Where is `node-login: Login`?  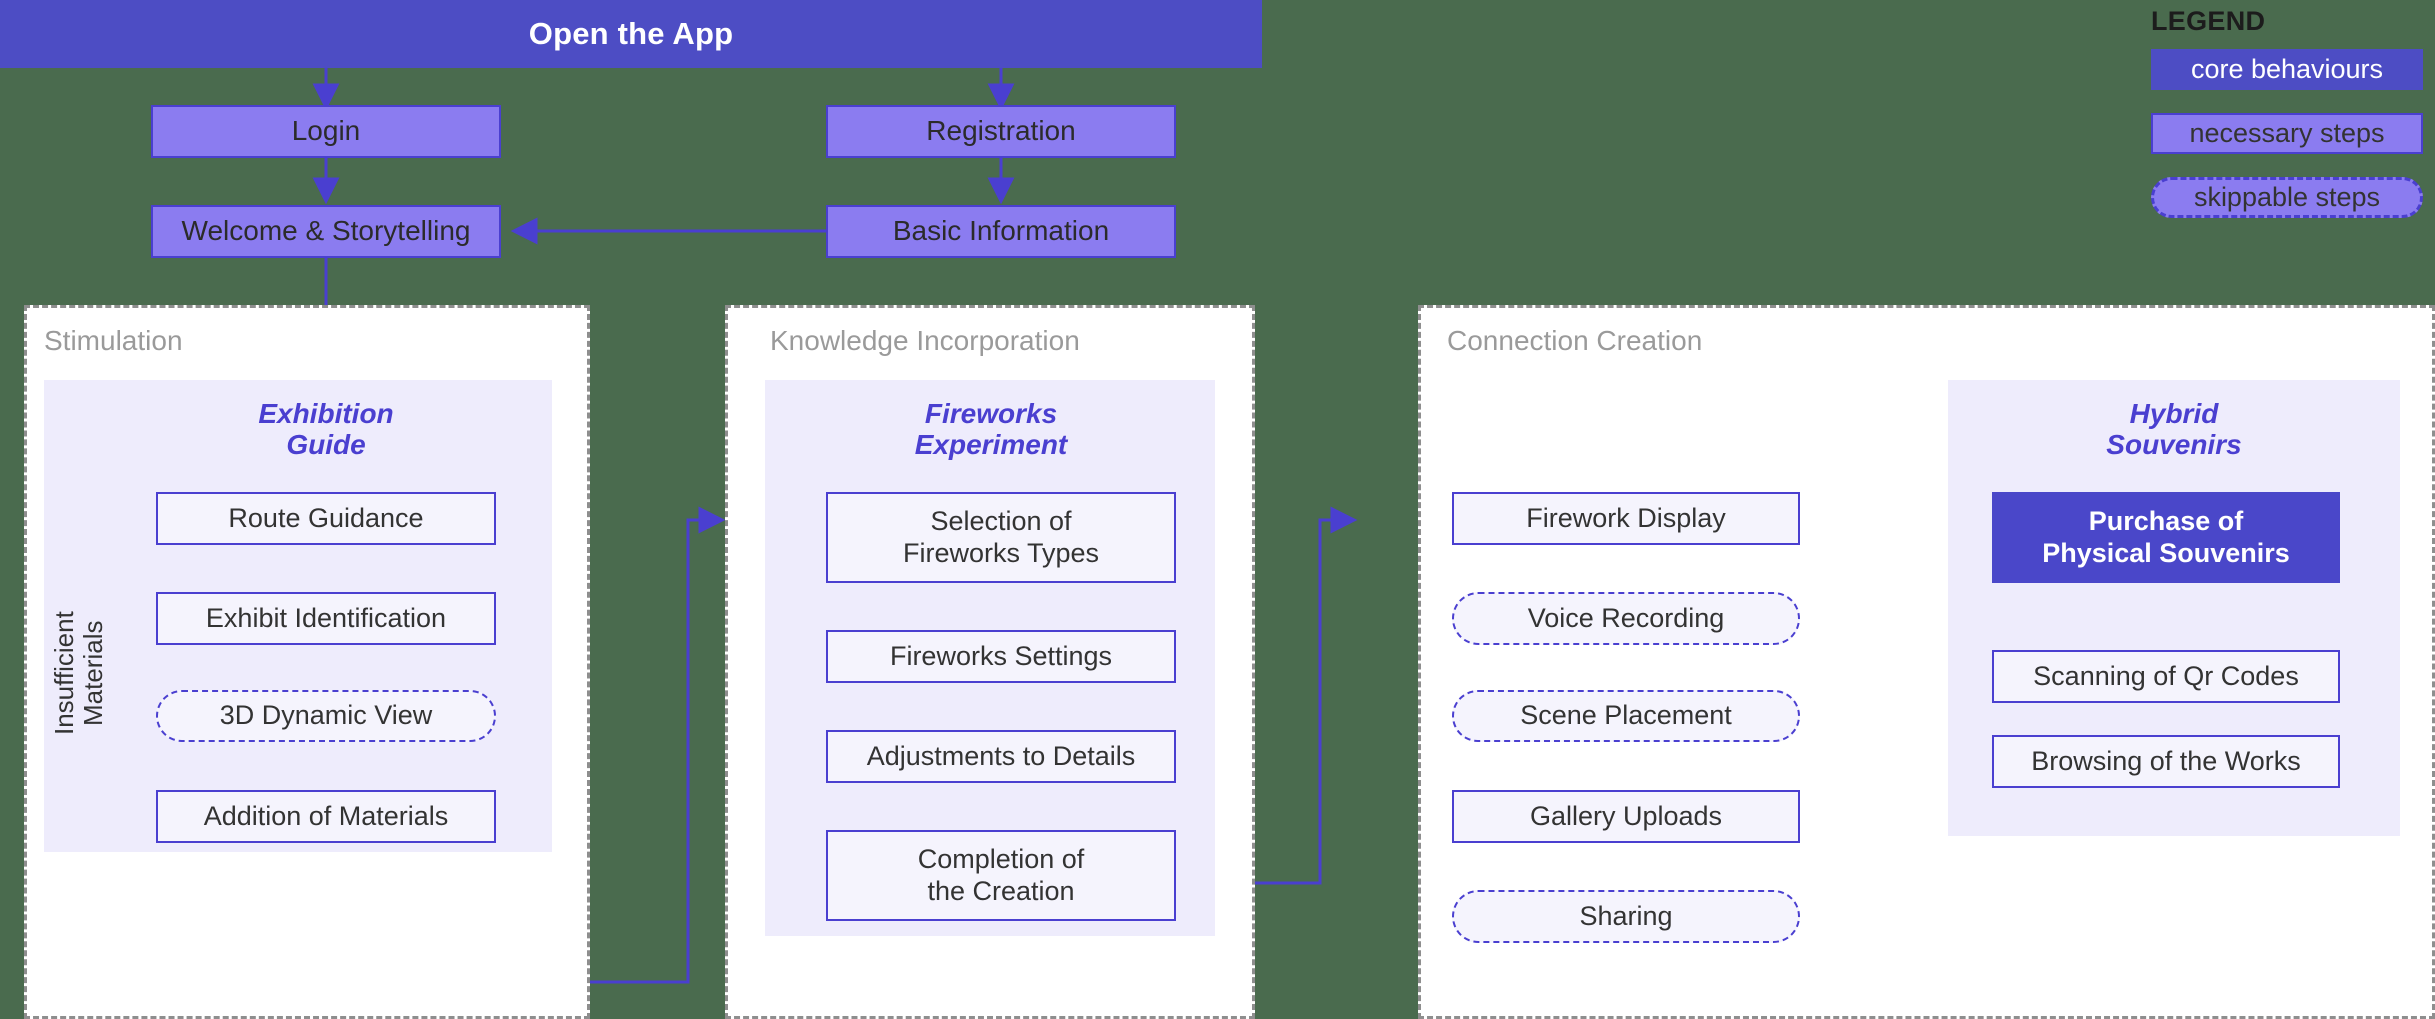 node-login: Login is located at coordinates (326, 131).